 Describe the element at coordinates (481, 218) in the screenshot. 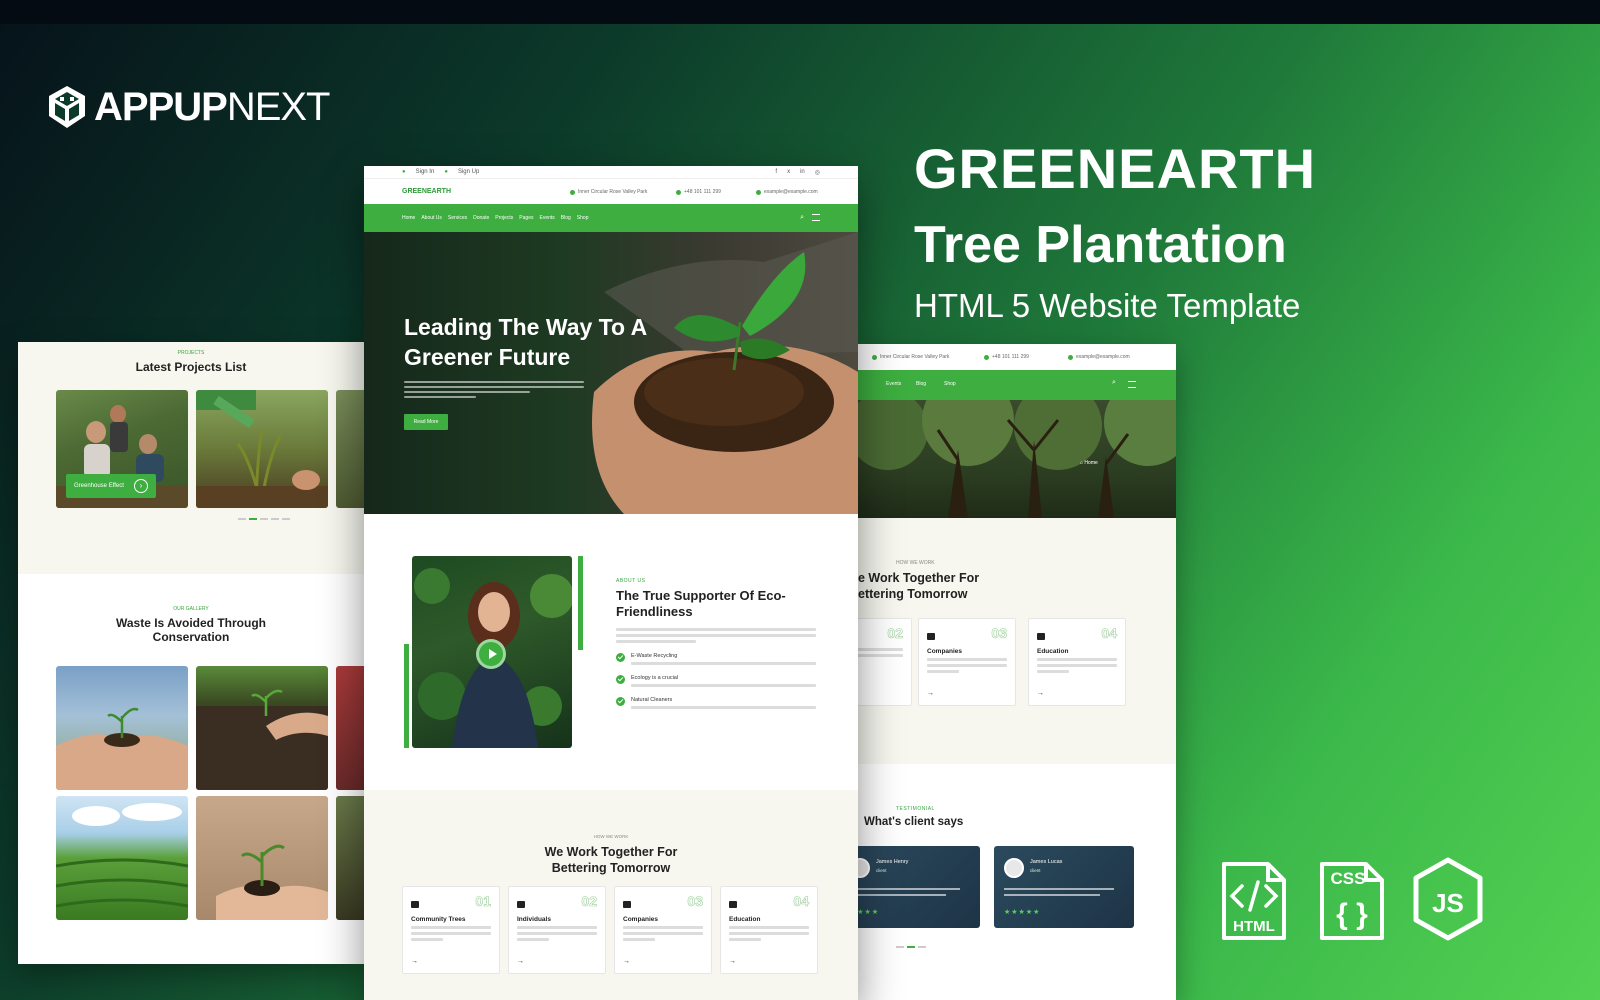

I see `nav-donate: Donate` at that location.